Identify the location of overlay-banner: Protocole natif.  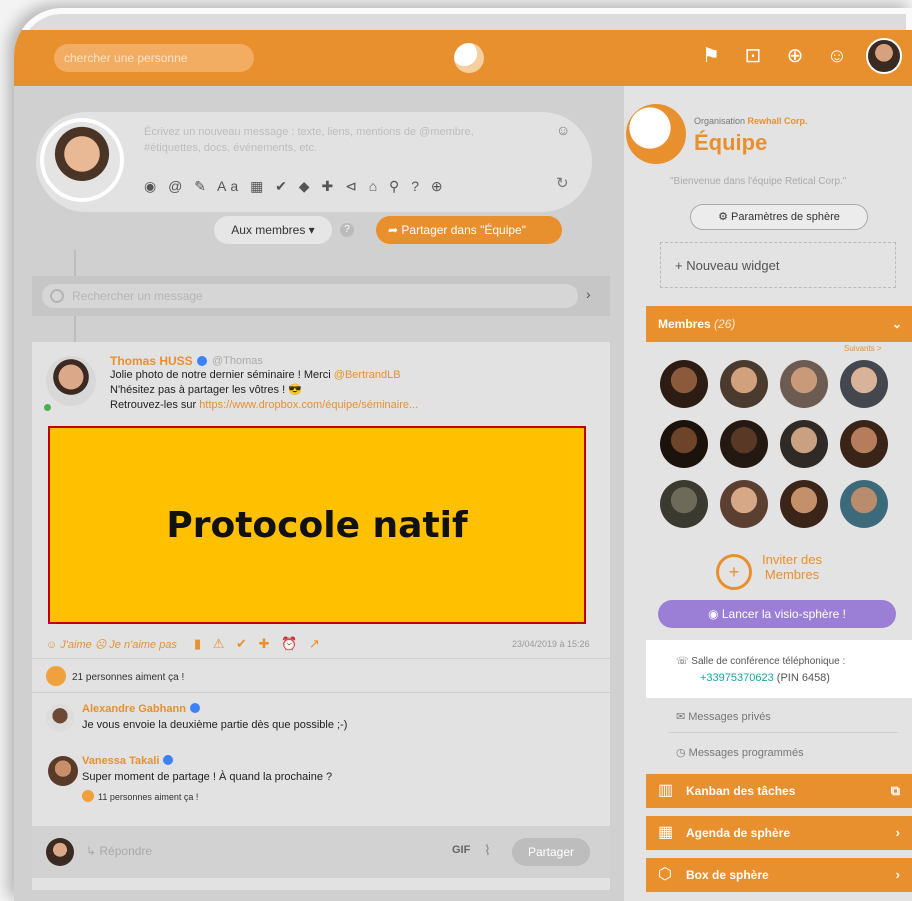
(317, 525).